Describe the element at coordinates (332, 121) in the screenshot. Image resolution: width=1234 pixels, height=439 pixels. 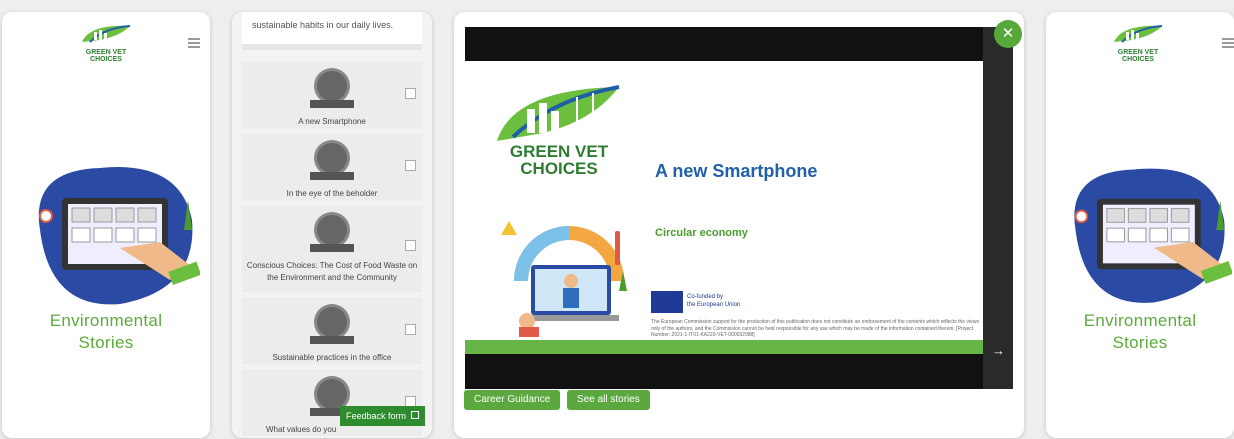
I see `story-label: A new Smartphone` at that location.